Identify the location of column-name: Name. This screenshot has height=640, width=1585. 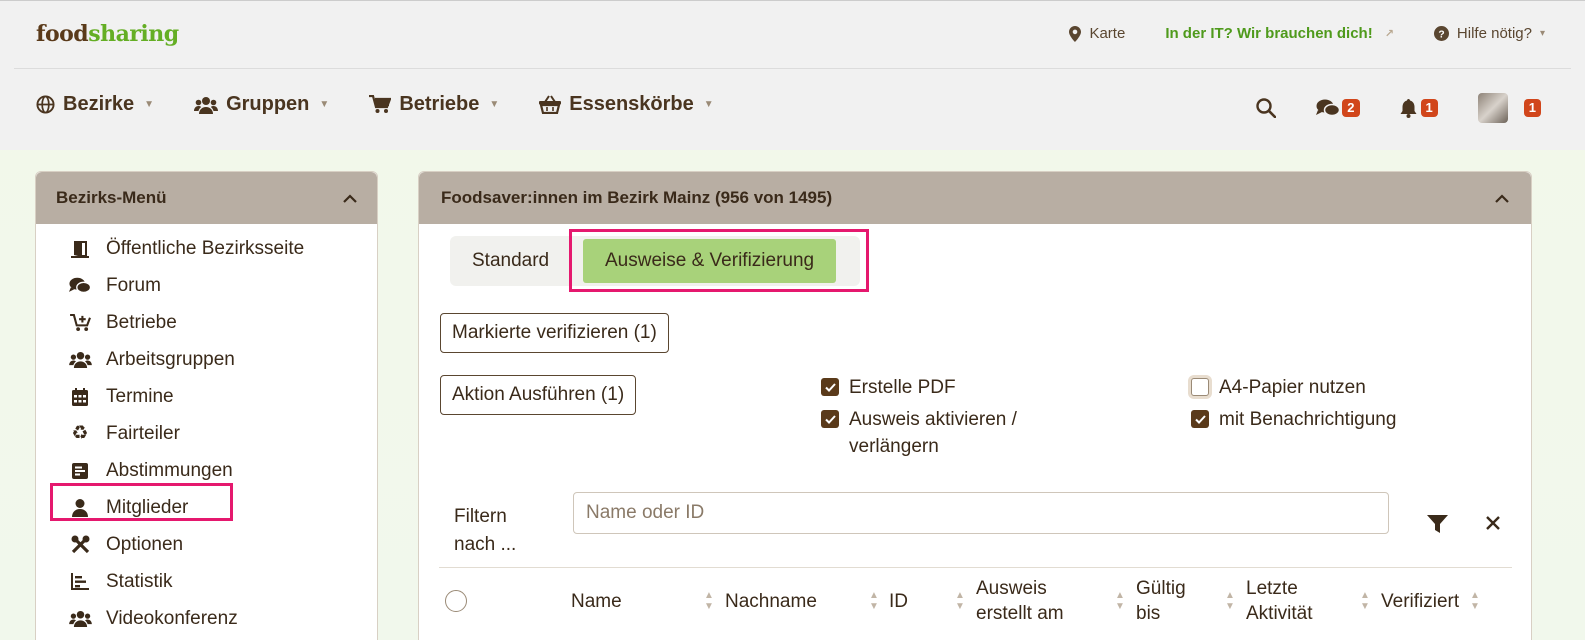
(596, 601).